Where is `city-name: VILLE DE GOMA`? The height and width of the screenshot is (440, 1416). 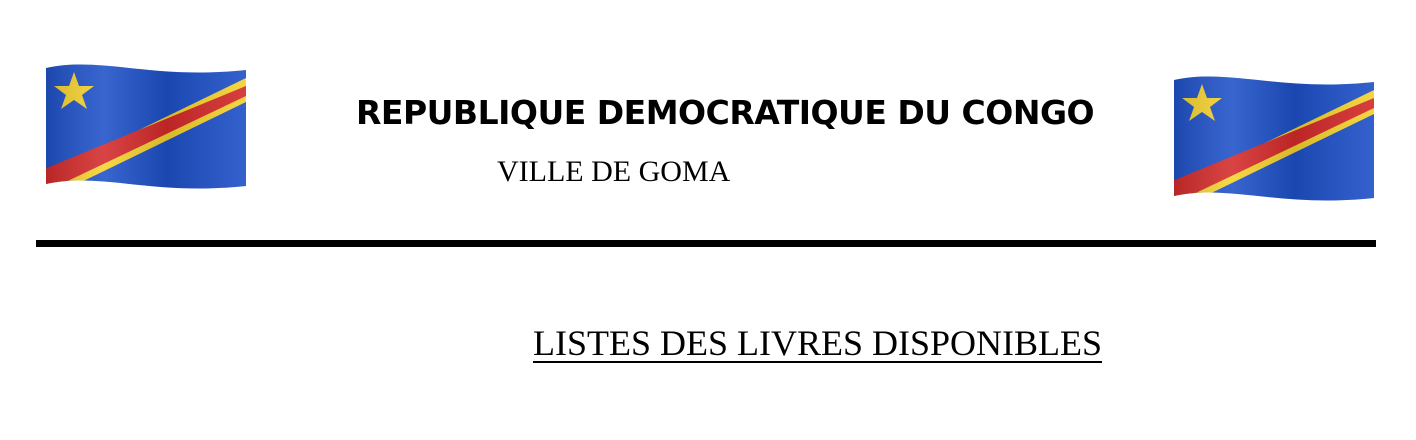
city-name: VILLE DE GOMA is located at coordinates (614, 171).